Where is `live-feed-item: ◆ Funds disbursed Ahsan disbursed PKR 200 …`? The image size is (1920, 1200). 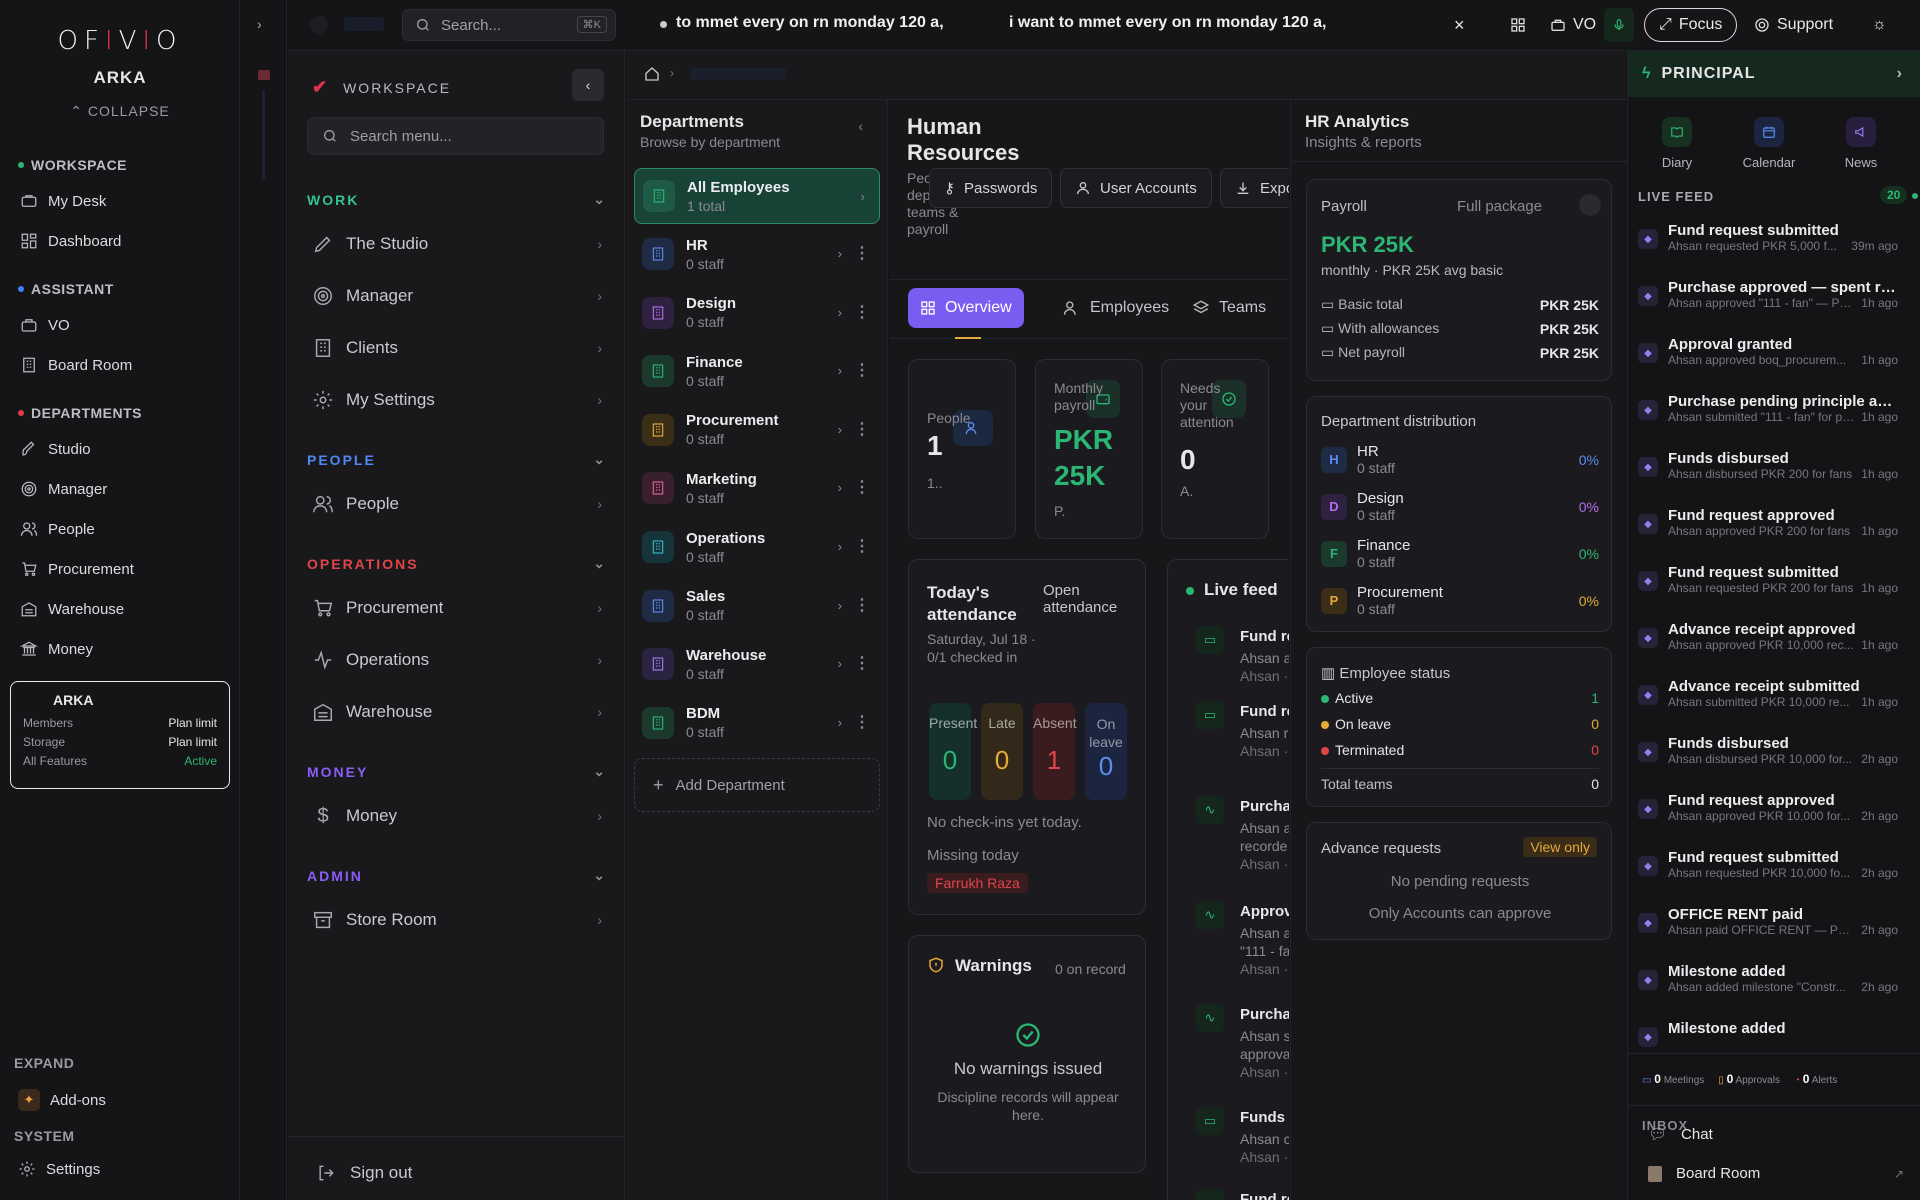
live-feed-item: ◆ Funds disbursed Ahsan disbursed PKR 200 … is located at coordinates (1778, 475).